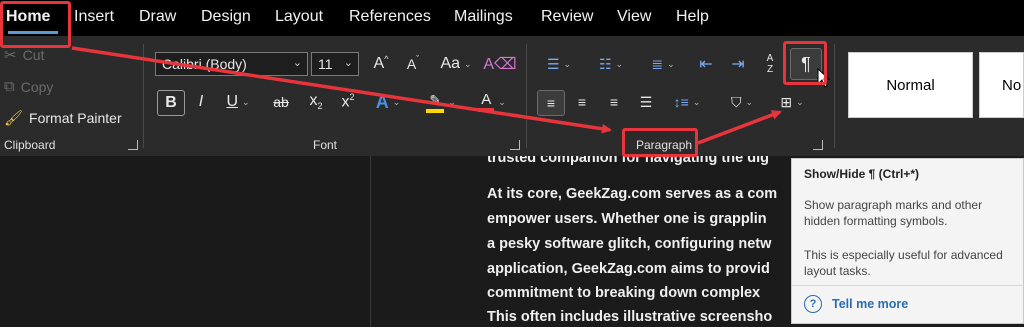  What do you see at coordinates (739, 127) in the screenshot?
I see `arrow-paragraph-to-pilcrow` at bounding box center [739, 127].